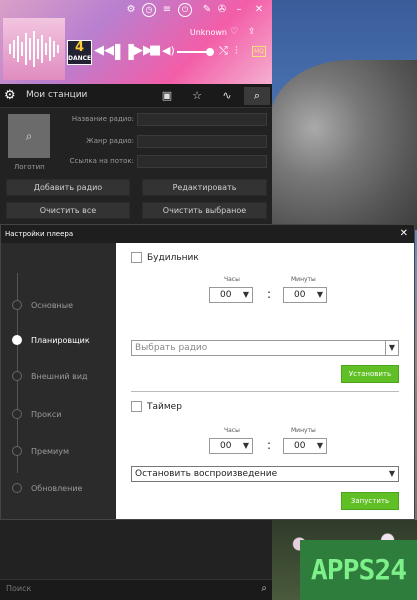 This screenshot has height=600, width=417. I want to click on nav-item-premium: Премиум, so click(58, 452).